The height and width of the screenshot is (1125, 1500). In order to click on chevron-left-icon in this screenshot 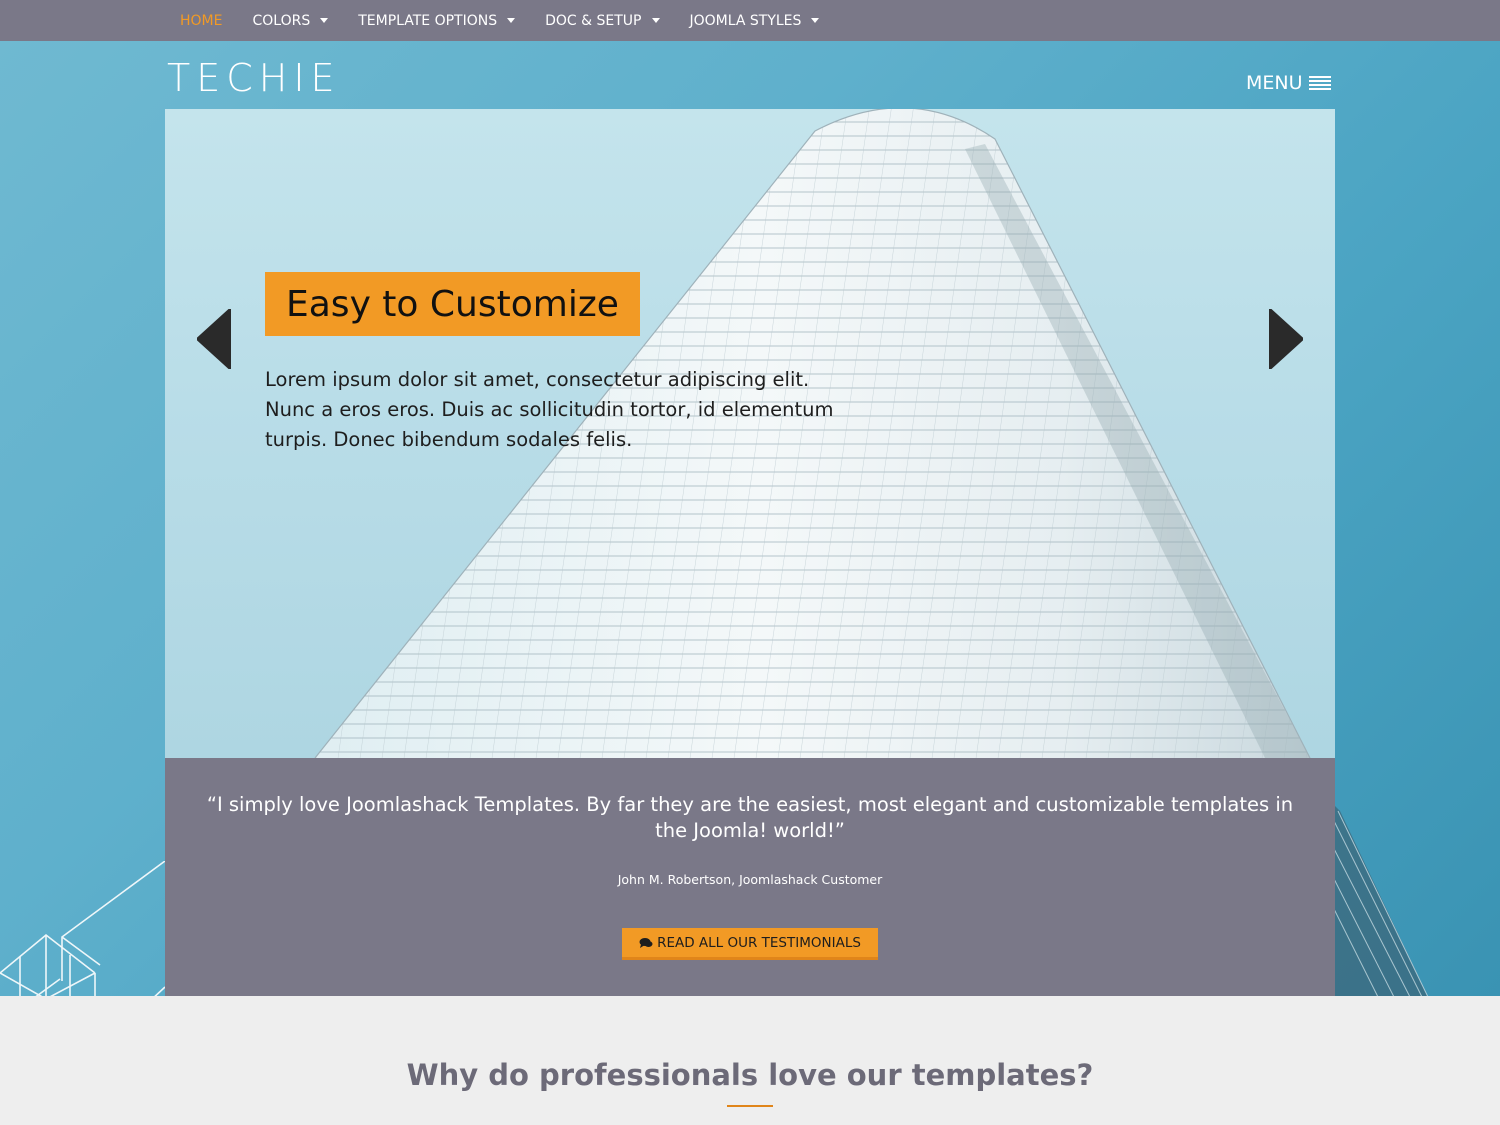, I will do `click(215, 339)`.